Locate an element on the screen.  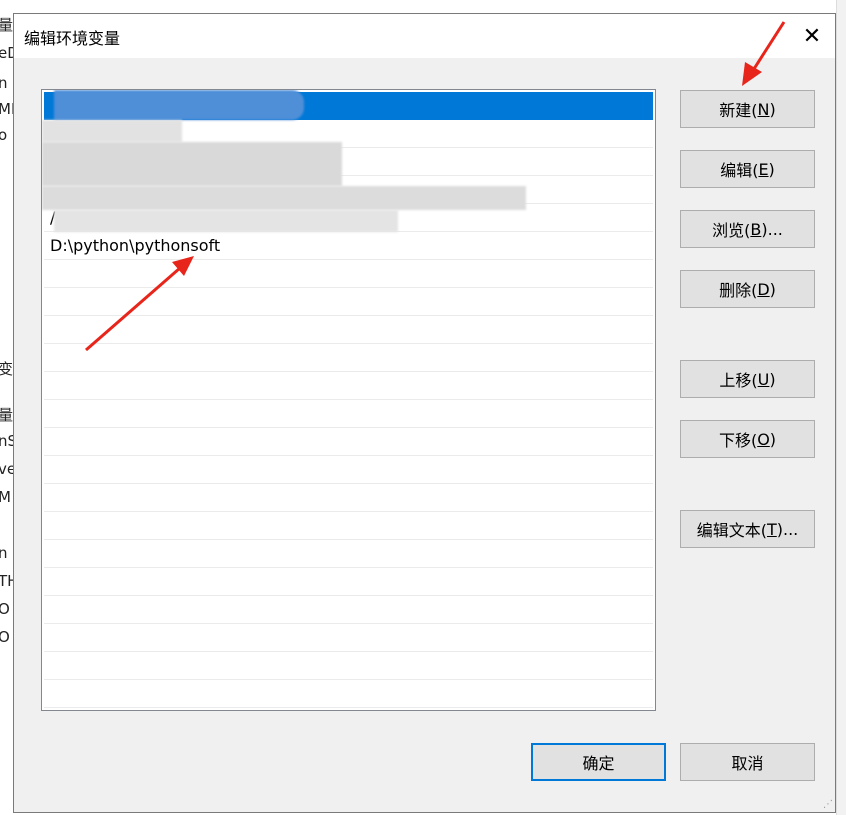
arrow-to-pythonsoft-path-icon is located at coordinates (139, 304).